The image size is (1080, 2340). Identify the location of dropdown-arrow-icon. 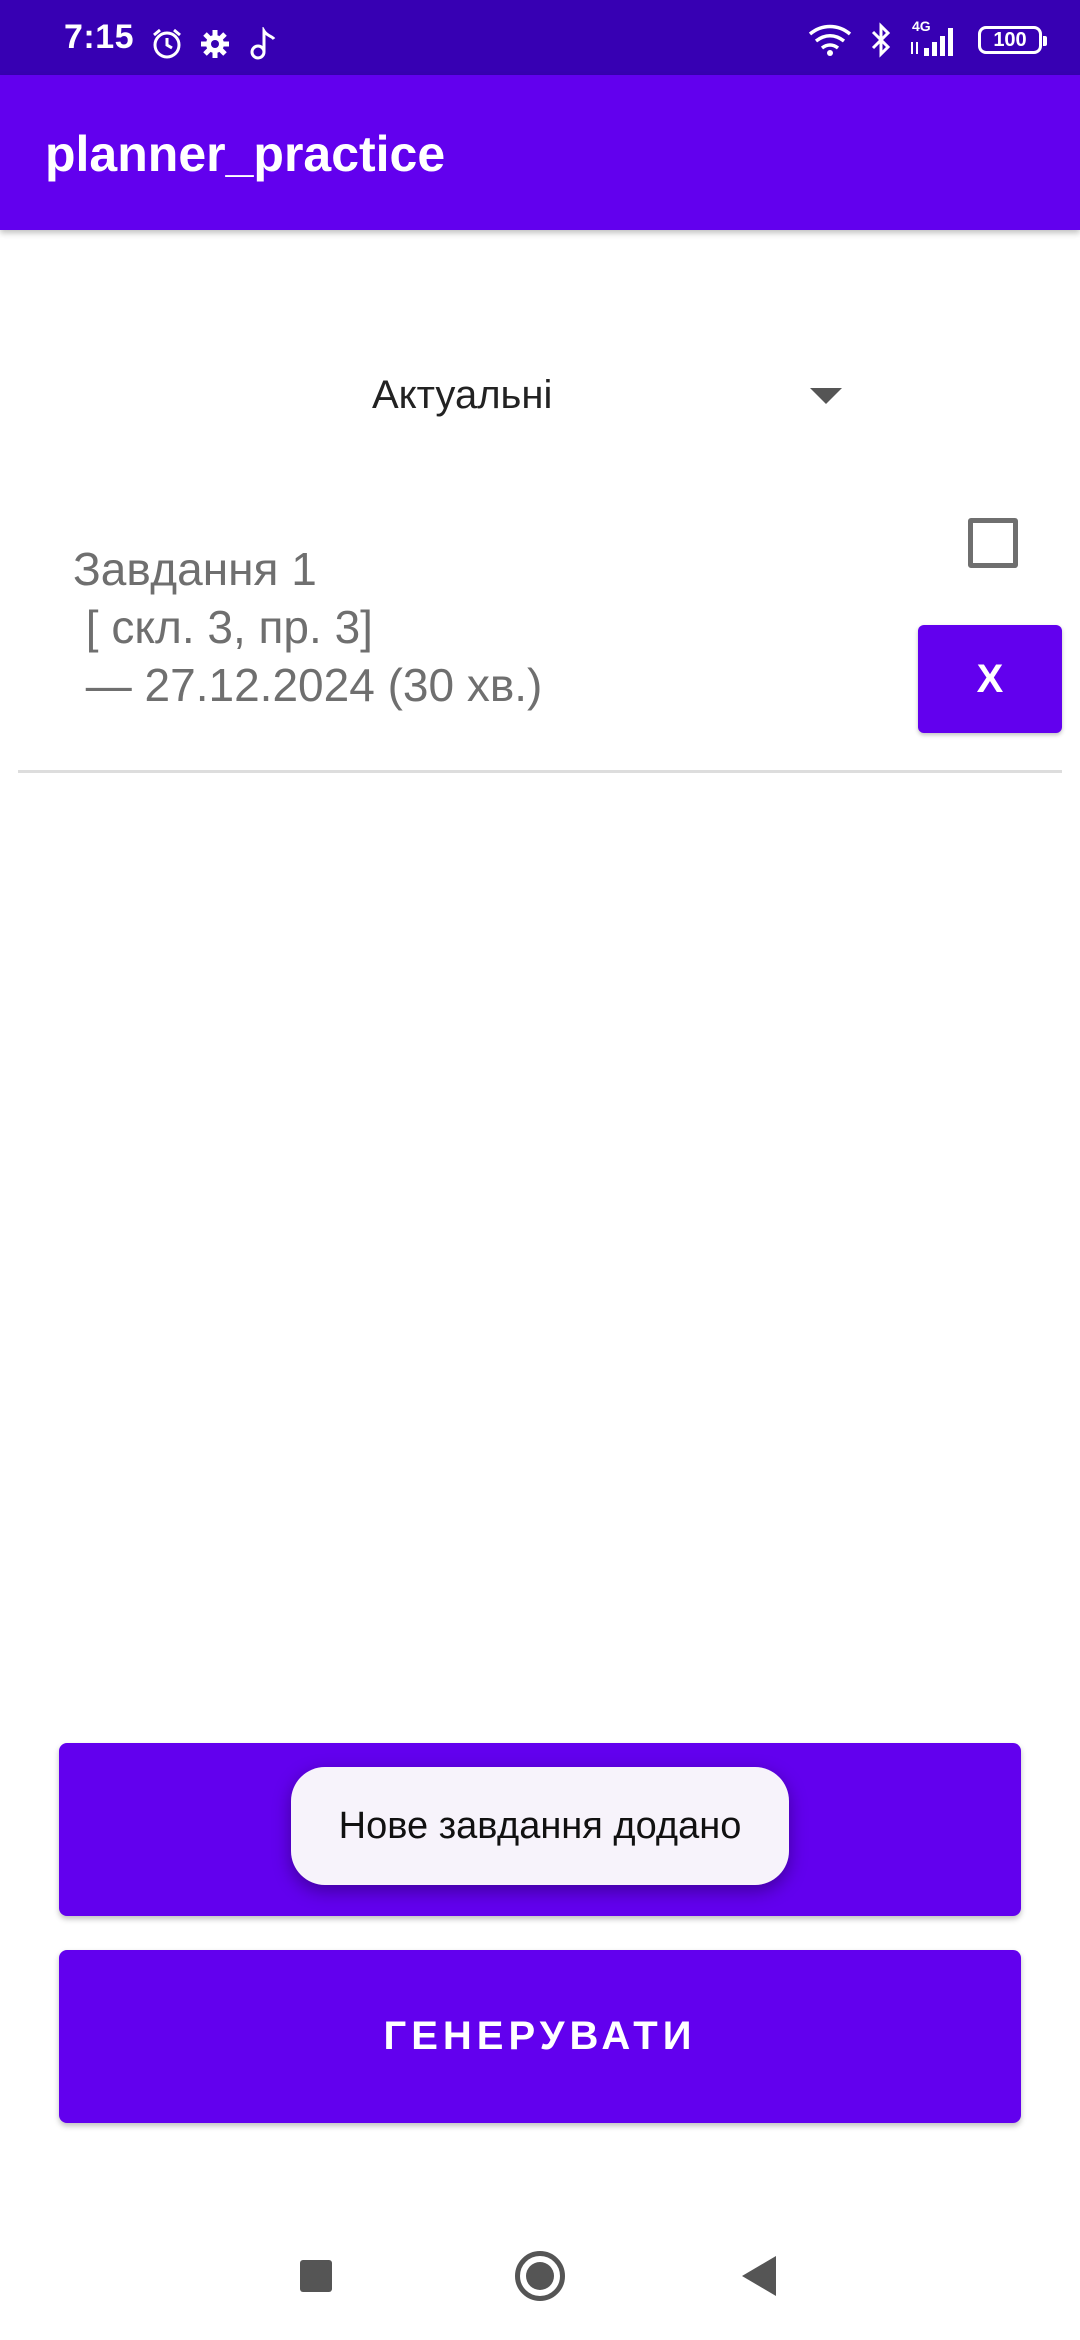
(826, 396).